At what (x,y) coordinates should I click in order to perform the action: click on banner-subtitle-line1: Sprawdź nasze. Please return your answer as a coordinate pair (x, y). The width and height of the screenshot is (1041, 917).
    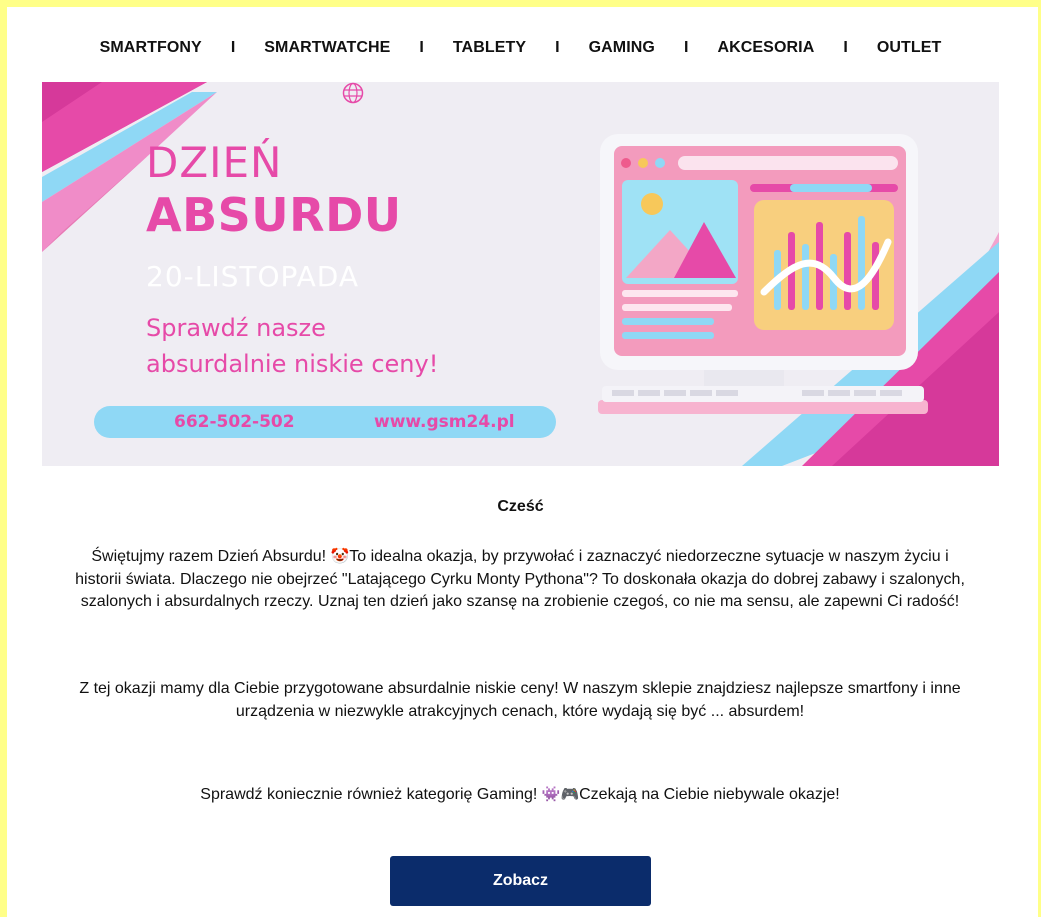
    Looking at the image, I should click on (236, 328).